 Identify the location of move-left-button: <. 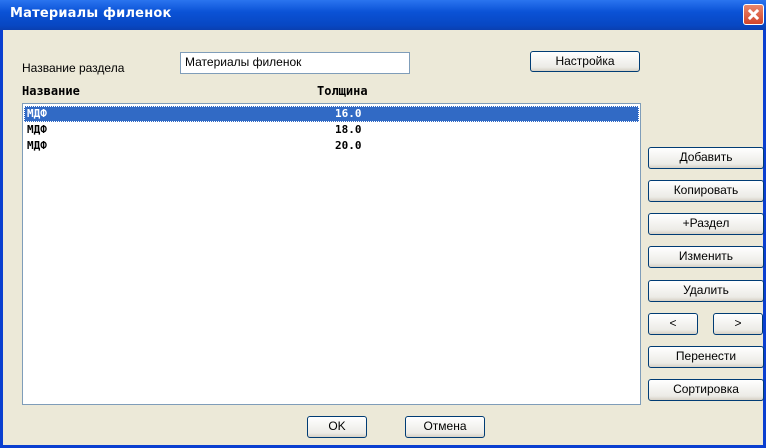
(673, 324).